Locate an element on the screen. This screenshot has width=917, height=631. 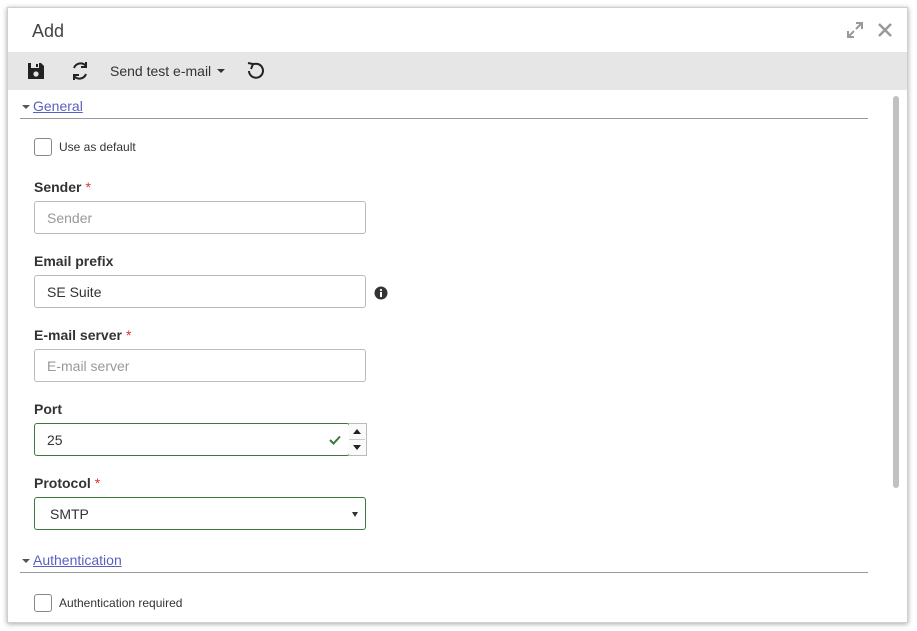
increment-button is located at coordinates (357, 432).